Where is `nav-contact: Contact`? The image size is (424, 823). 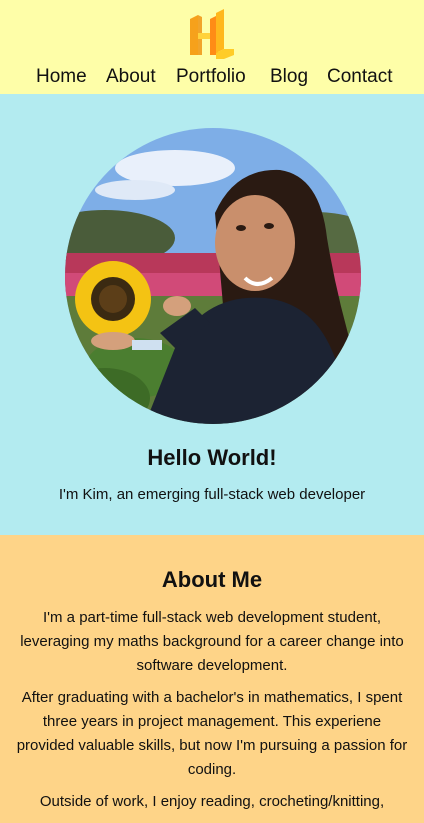
nav-contact: Contact is located at coordinates (359, 77).